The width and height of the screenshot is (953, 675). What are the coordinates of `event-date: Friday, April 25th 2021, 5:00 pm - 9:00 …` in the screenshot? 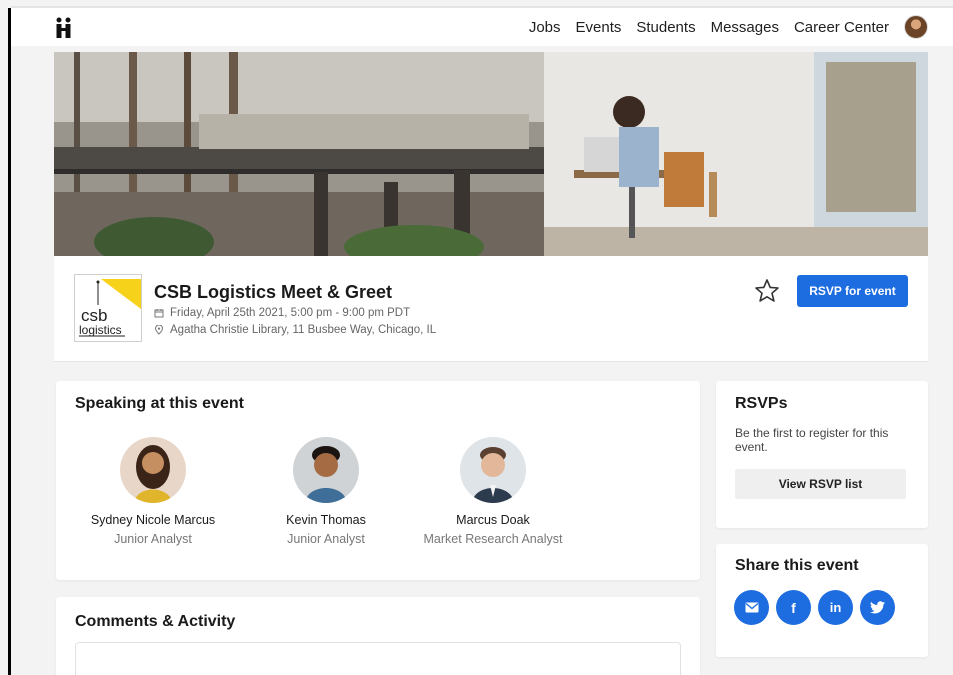 It's located at (290, 313).